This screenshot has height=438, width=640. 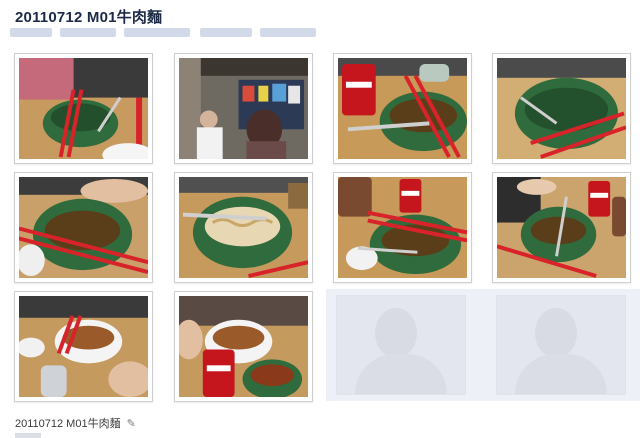 I want to click on album-caption-text: 20110712 M01牛肉麵, so click(x=68, y=424).